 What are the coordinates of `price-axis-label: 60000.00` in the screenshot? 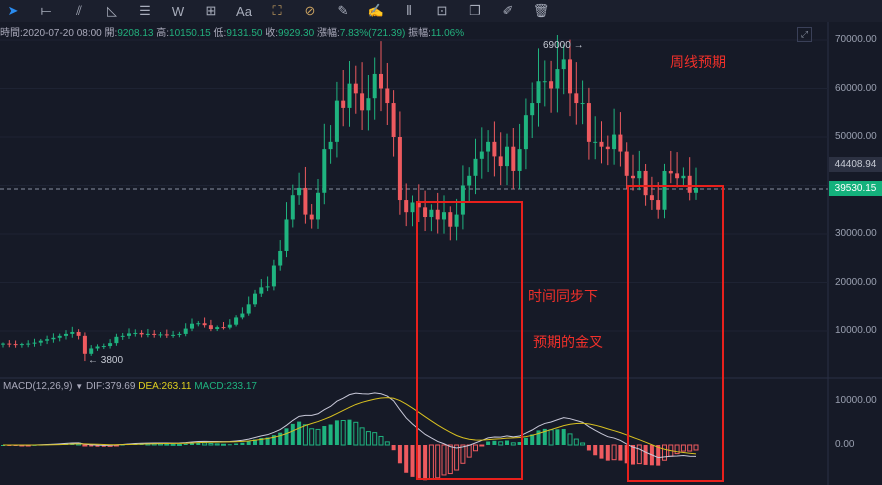 It's located at (856, 88).